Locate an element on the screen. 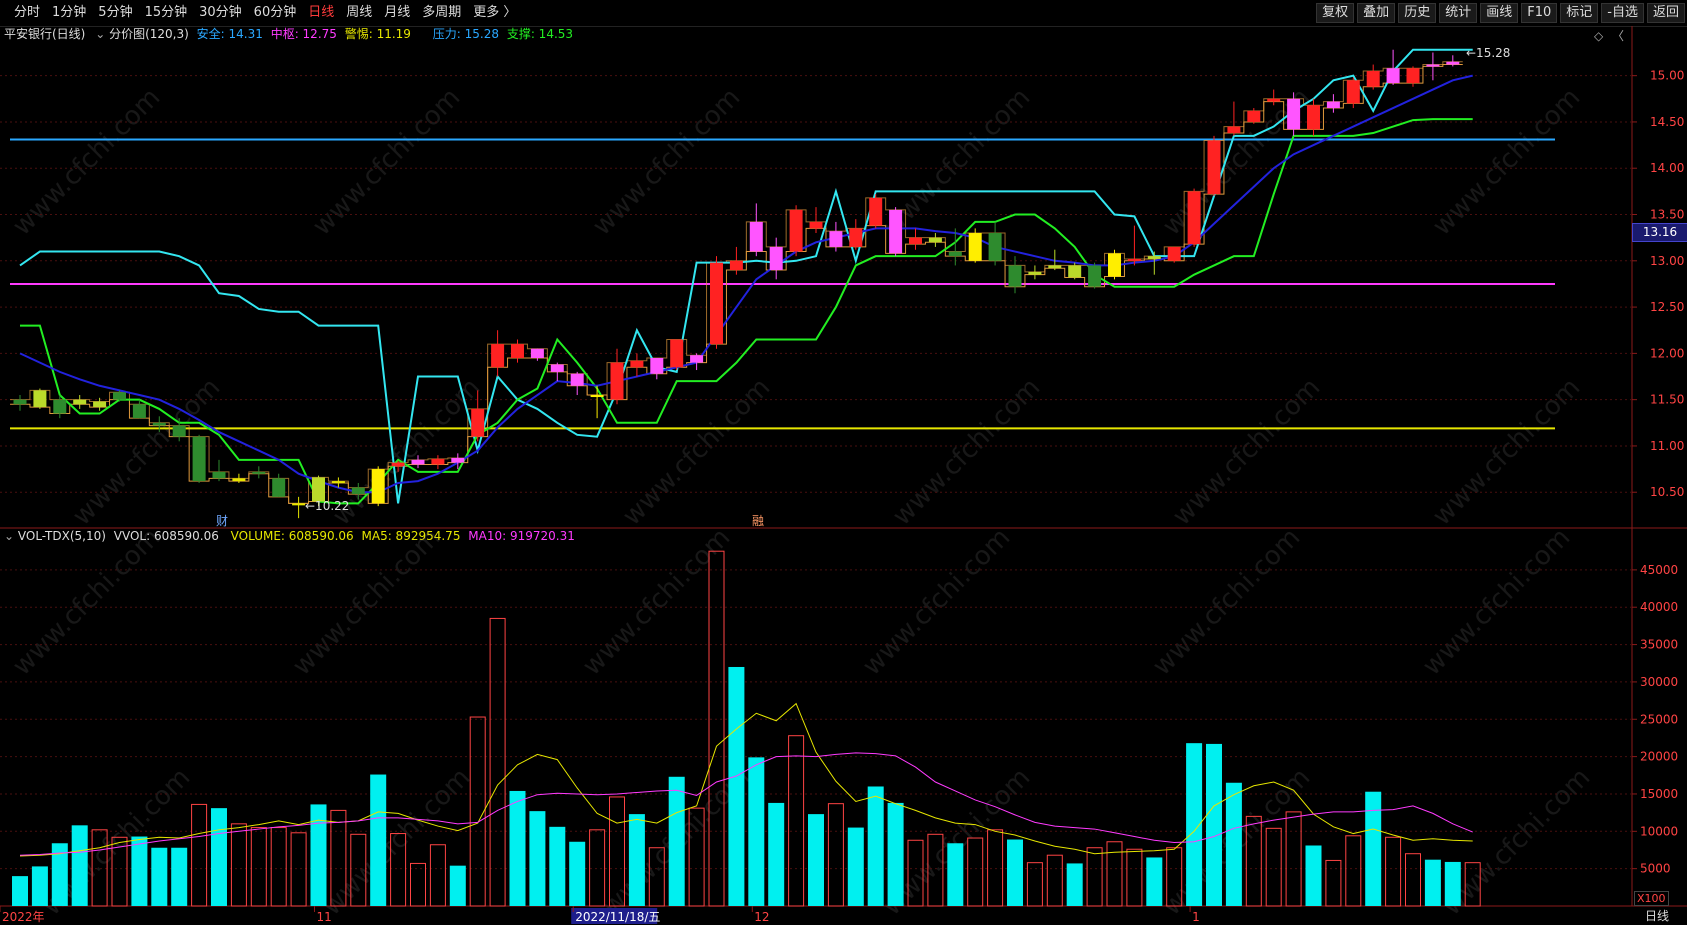 The width and height of the screenshot is (1687, 925). rong-marker: 融 is located at coordinates (758, 520).